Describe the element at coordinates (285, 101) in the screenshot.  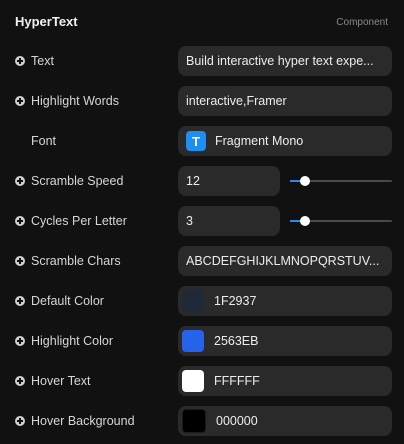
I see `highlight-words-input: interactive,Framer` at that location.